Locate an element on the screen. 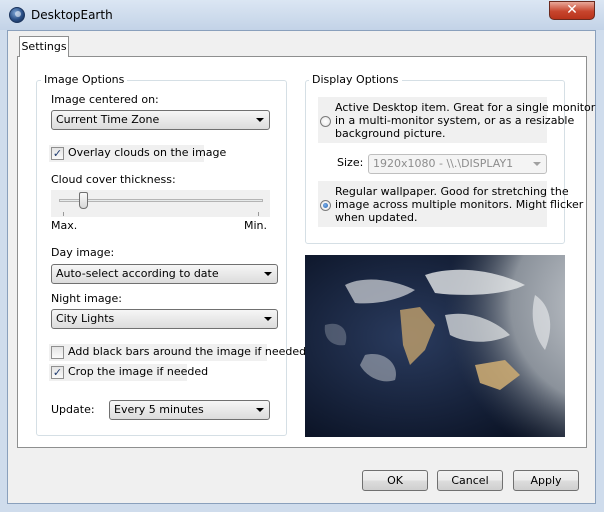 The height and width of the screenshot is (512, 604). wallpaper-radio is located at coordinates (325, 205).